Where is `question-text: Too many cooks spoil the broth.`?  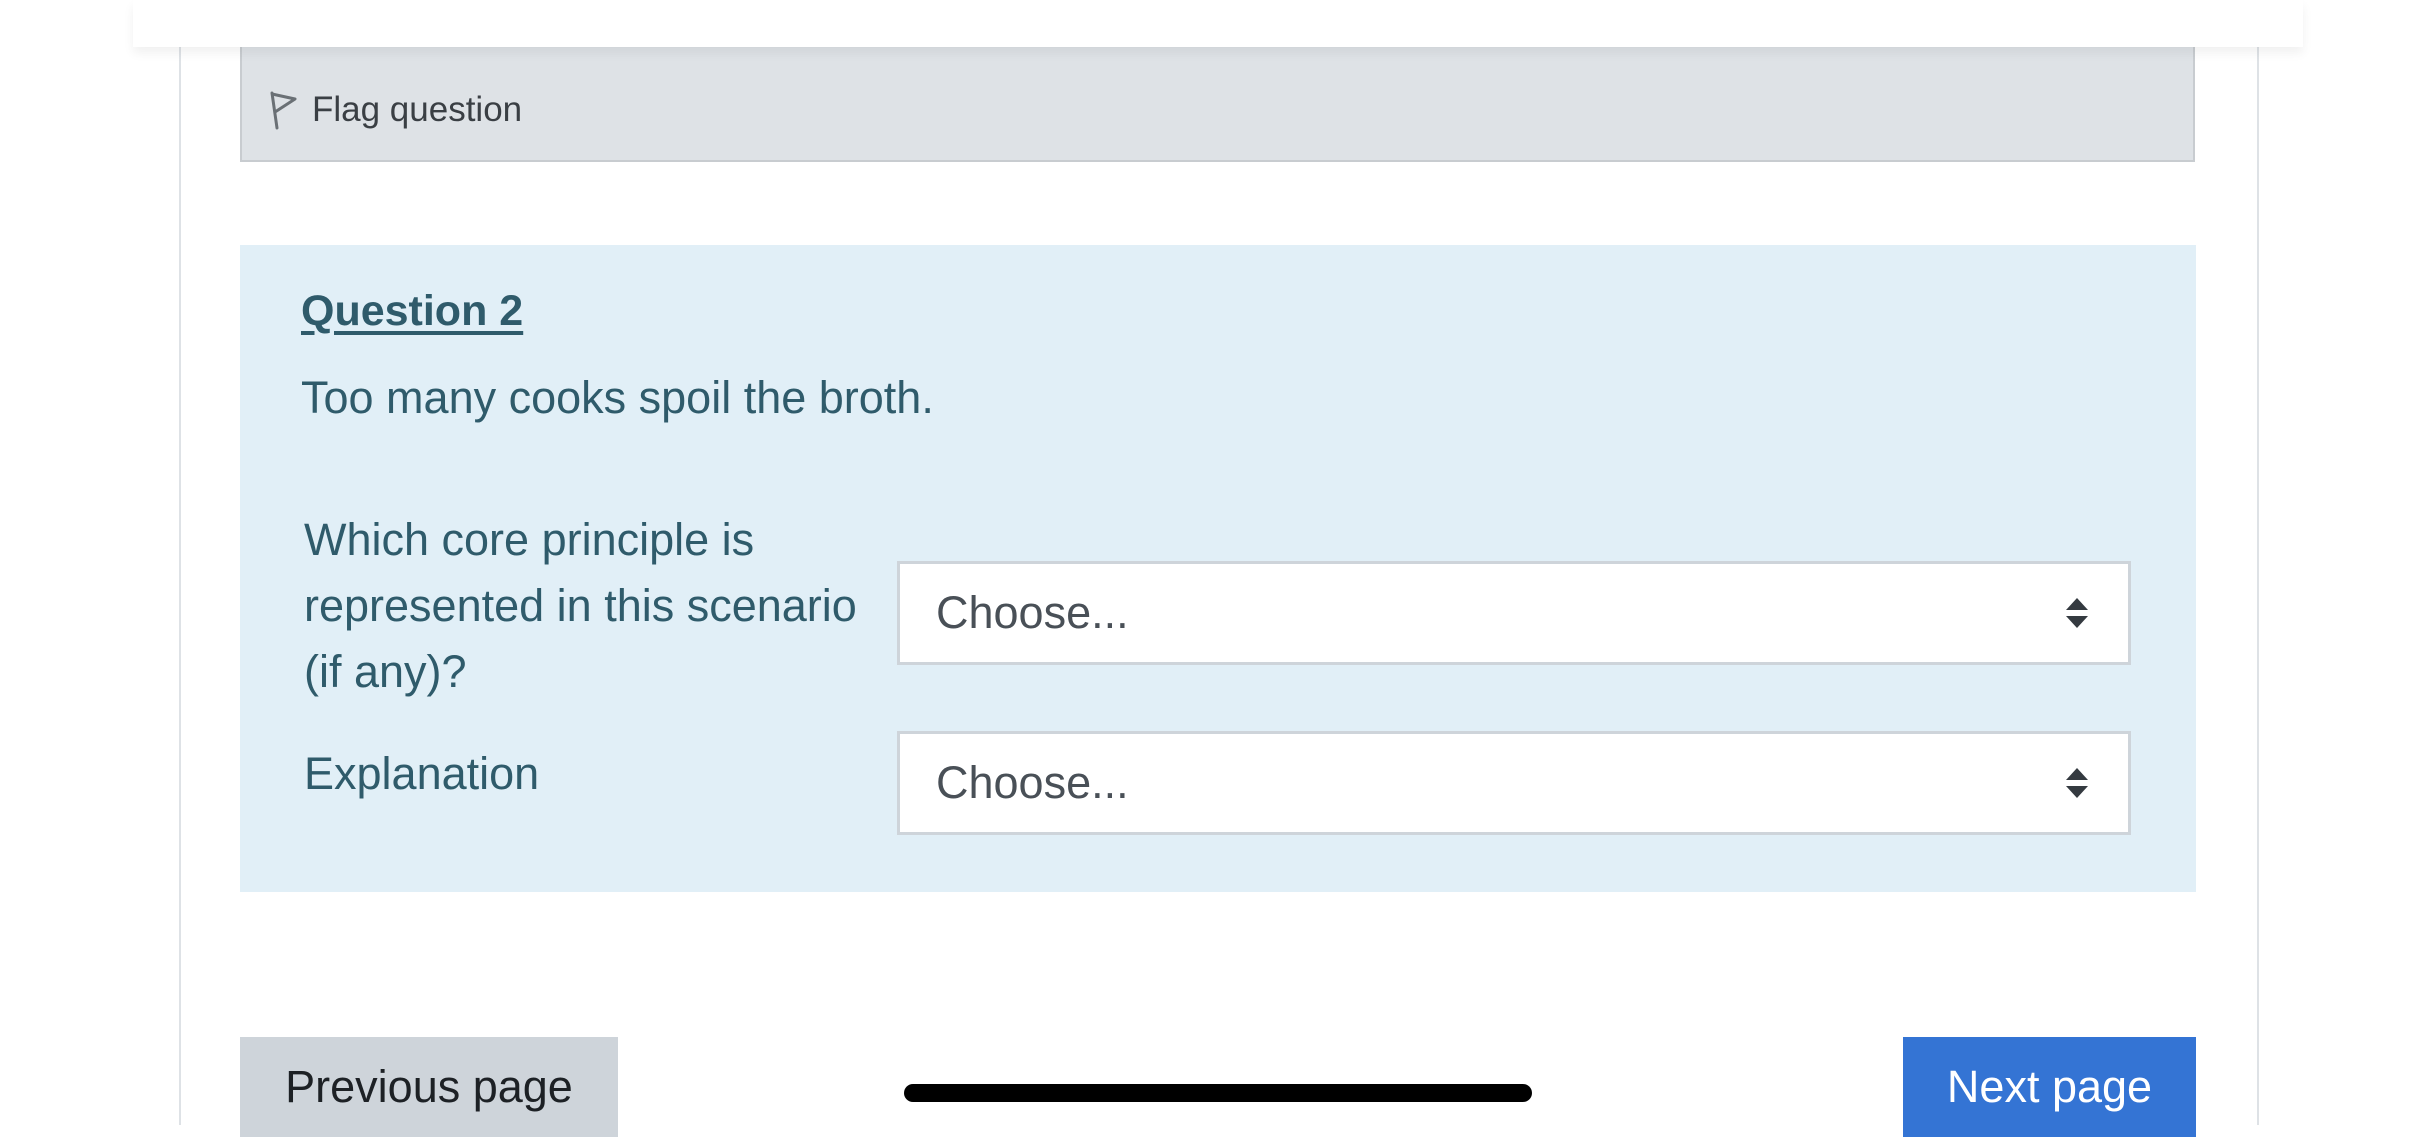 question-text: Too many cooks spoil the broth. is located at coordinates (617, 397).